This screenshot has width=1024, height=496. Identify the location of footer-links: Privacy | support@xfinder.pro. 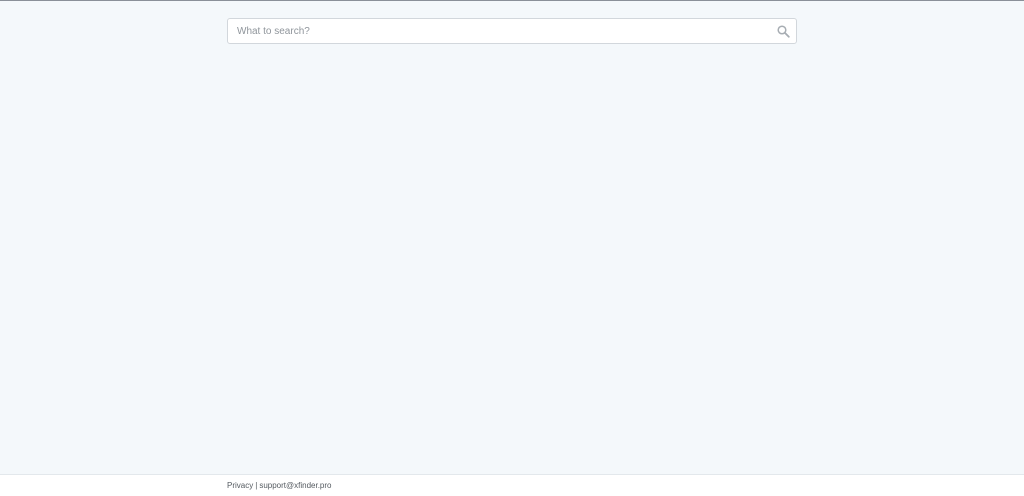
(279, 485).